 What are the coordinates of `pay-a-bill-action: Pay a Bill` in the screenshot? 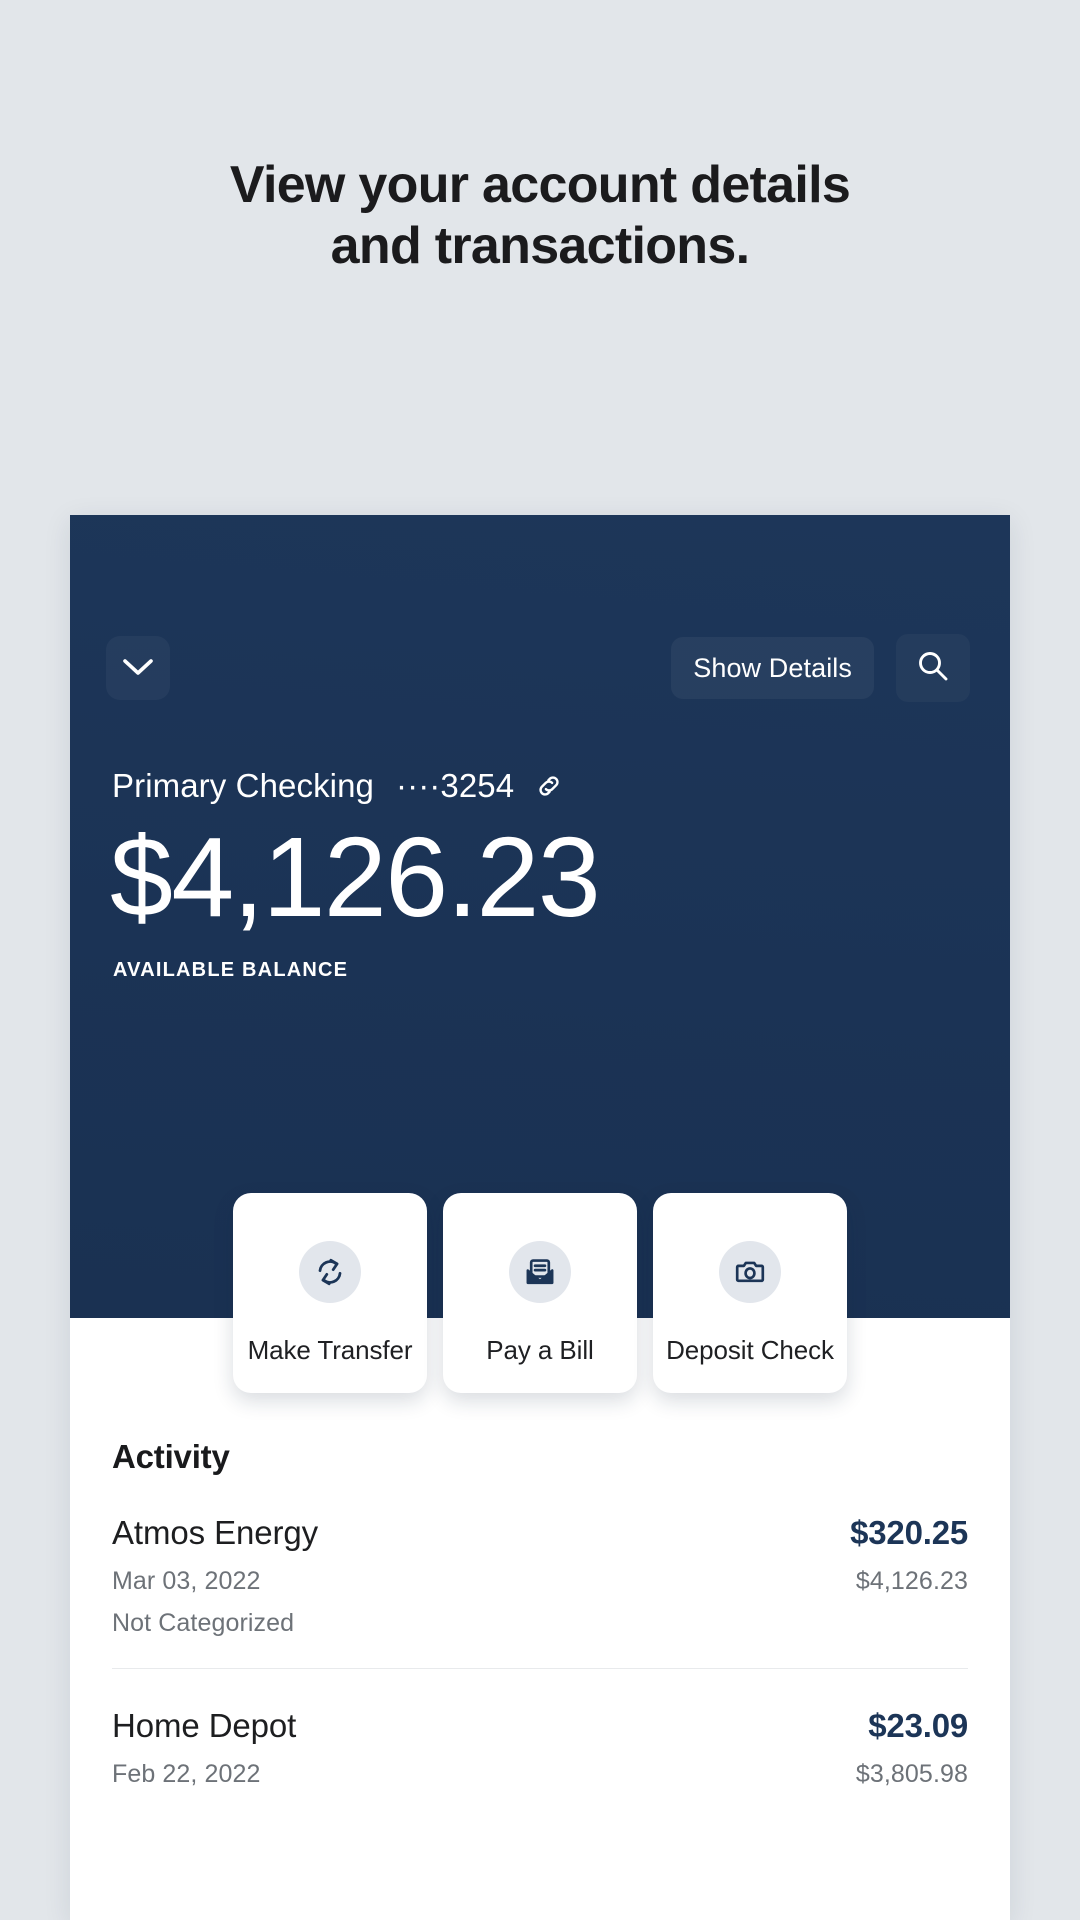 It's located at (540, 1293).